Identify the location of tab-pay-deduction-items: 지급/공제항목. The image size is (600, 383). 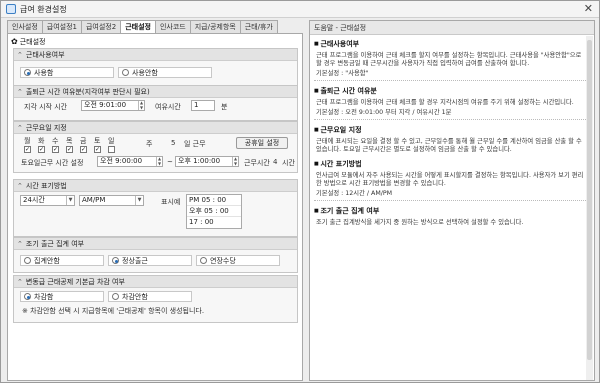
(215, 26).